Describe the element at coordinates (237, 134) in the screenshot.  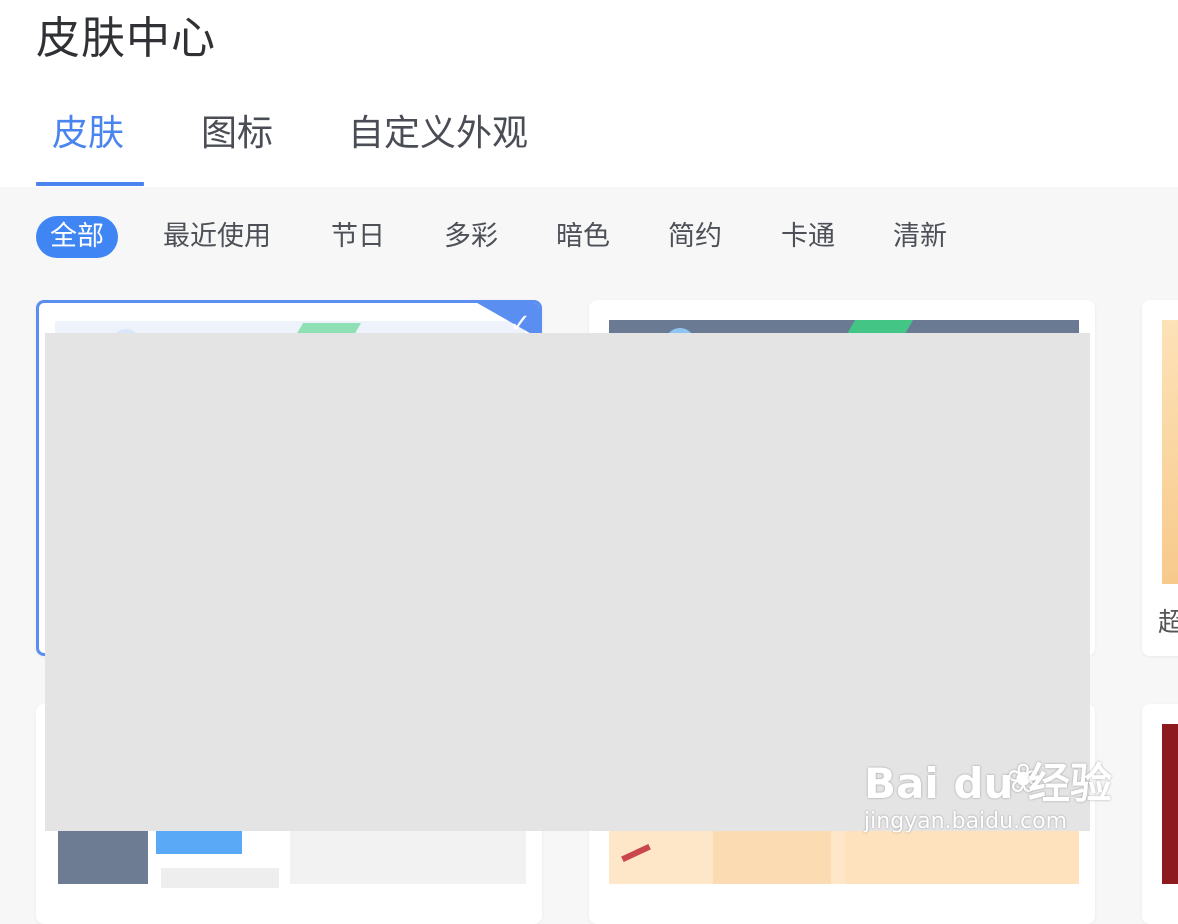
I see `tab-icons: 图标` at that location.